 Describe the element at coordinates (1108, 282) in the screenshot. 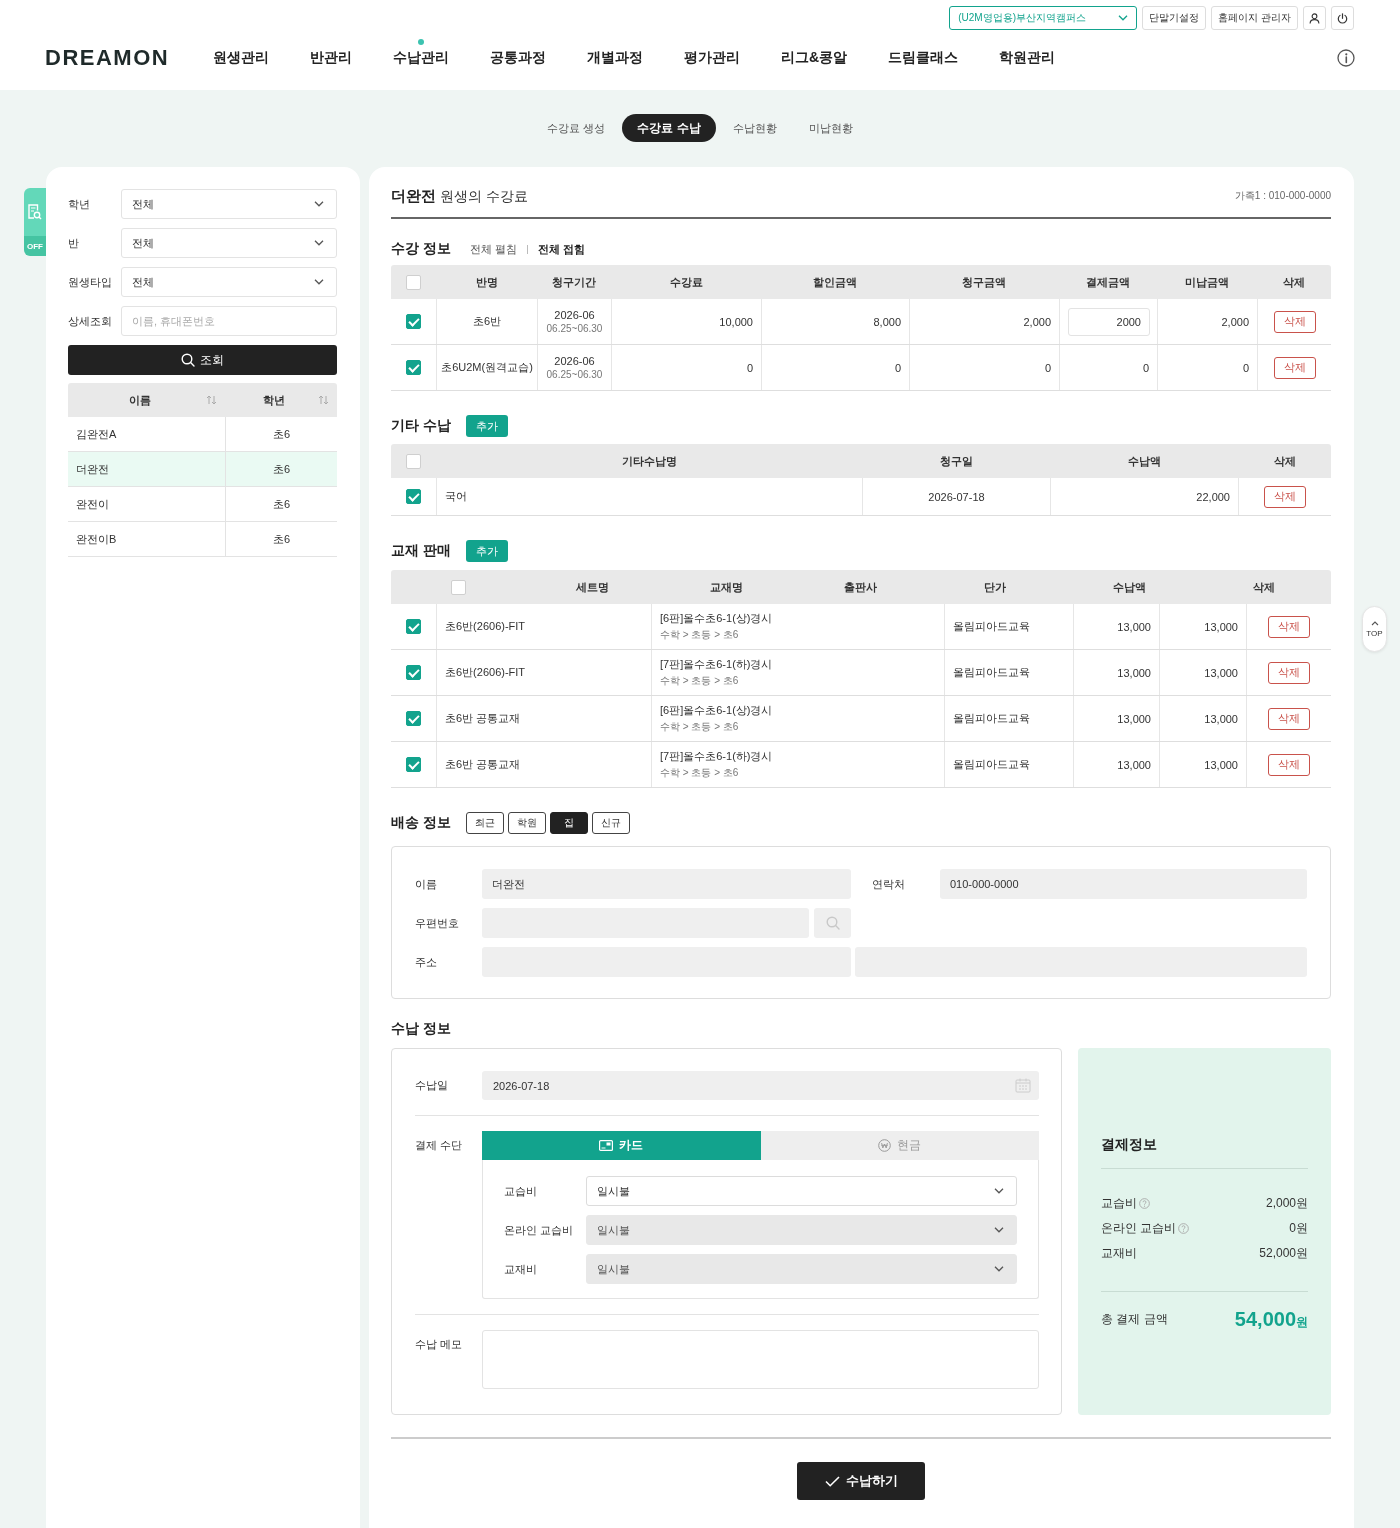

I see `column-header: 결제금액` at that location.